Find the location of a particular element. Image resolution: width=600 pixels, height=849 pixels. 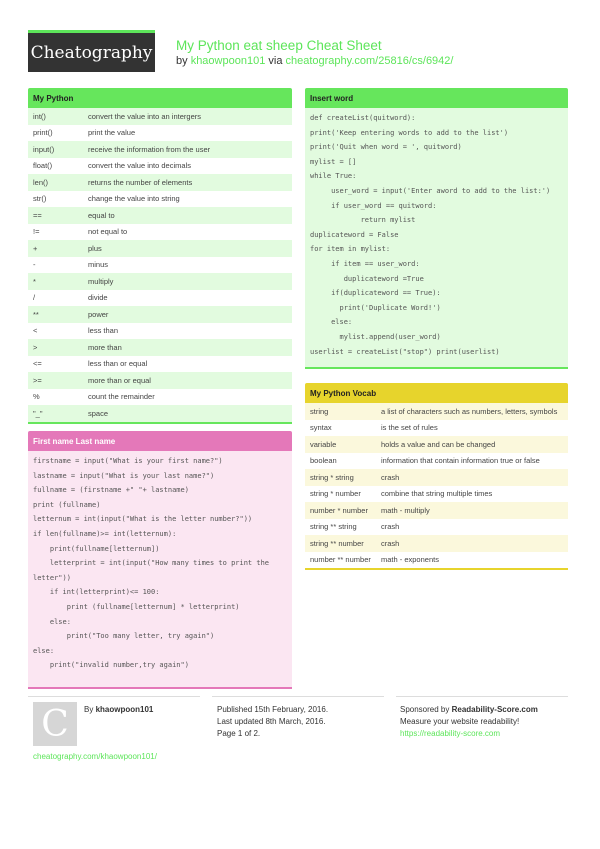

author-avatar: C is located at coordinates (55, 724).